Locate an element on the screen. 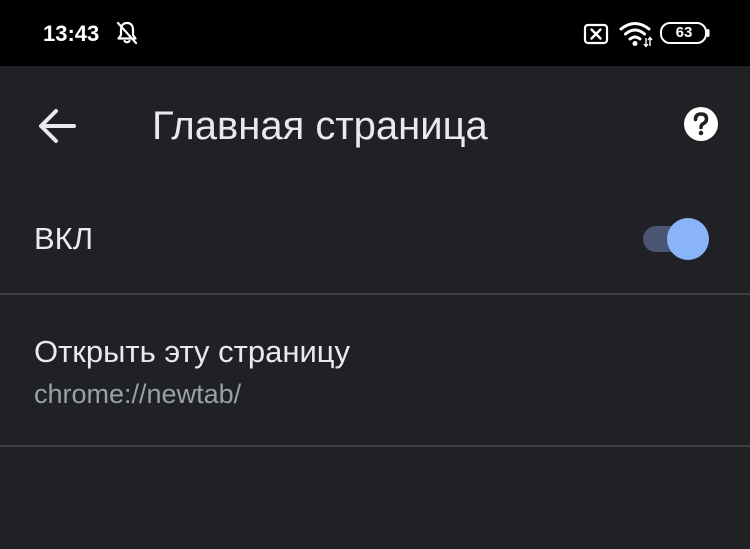  open-page-title: Открыть эту страницу is located at coordinates (192, 351).